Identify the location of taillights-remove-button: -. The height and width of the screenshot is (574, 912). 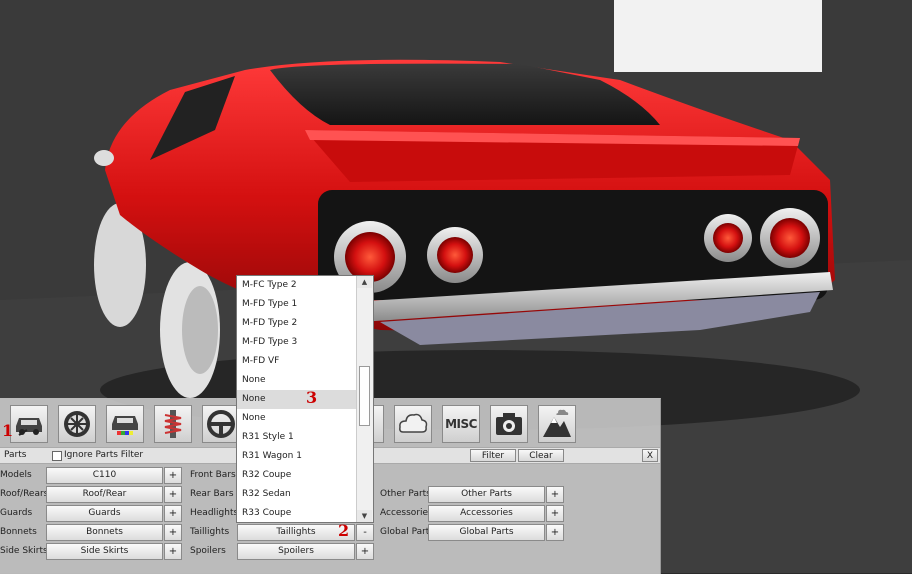
(365, 532).